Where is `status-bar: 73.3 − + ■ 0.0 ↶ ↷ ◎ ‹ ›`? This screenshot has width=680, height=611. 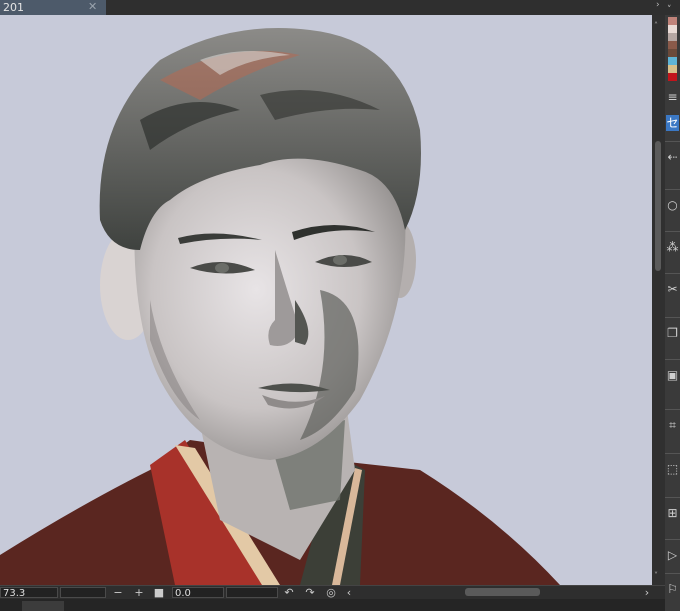 status-bar: 73.3 − + ■ 0.0 ↶ ↷ ◎ ‹ › is located at coordinates (332, 592).